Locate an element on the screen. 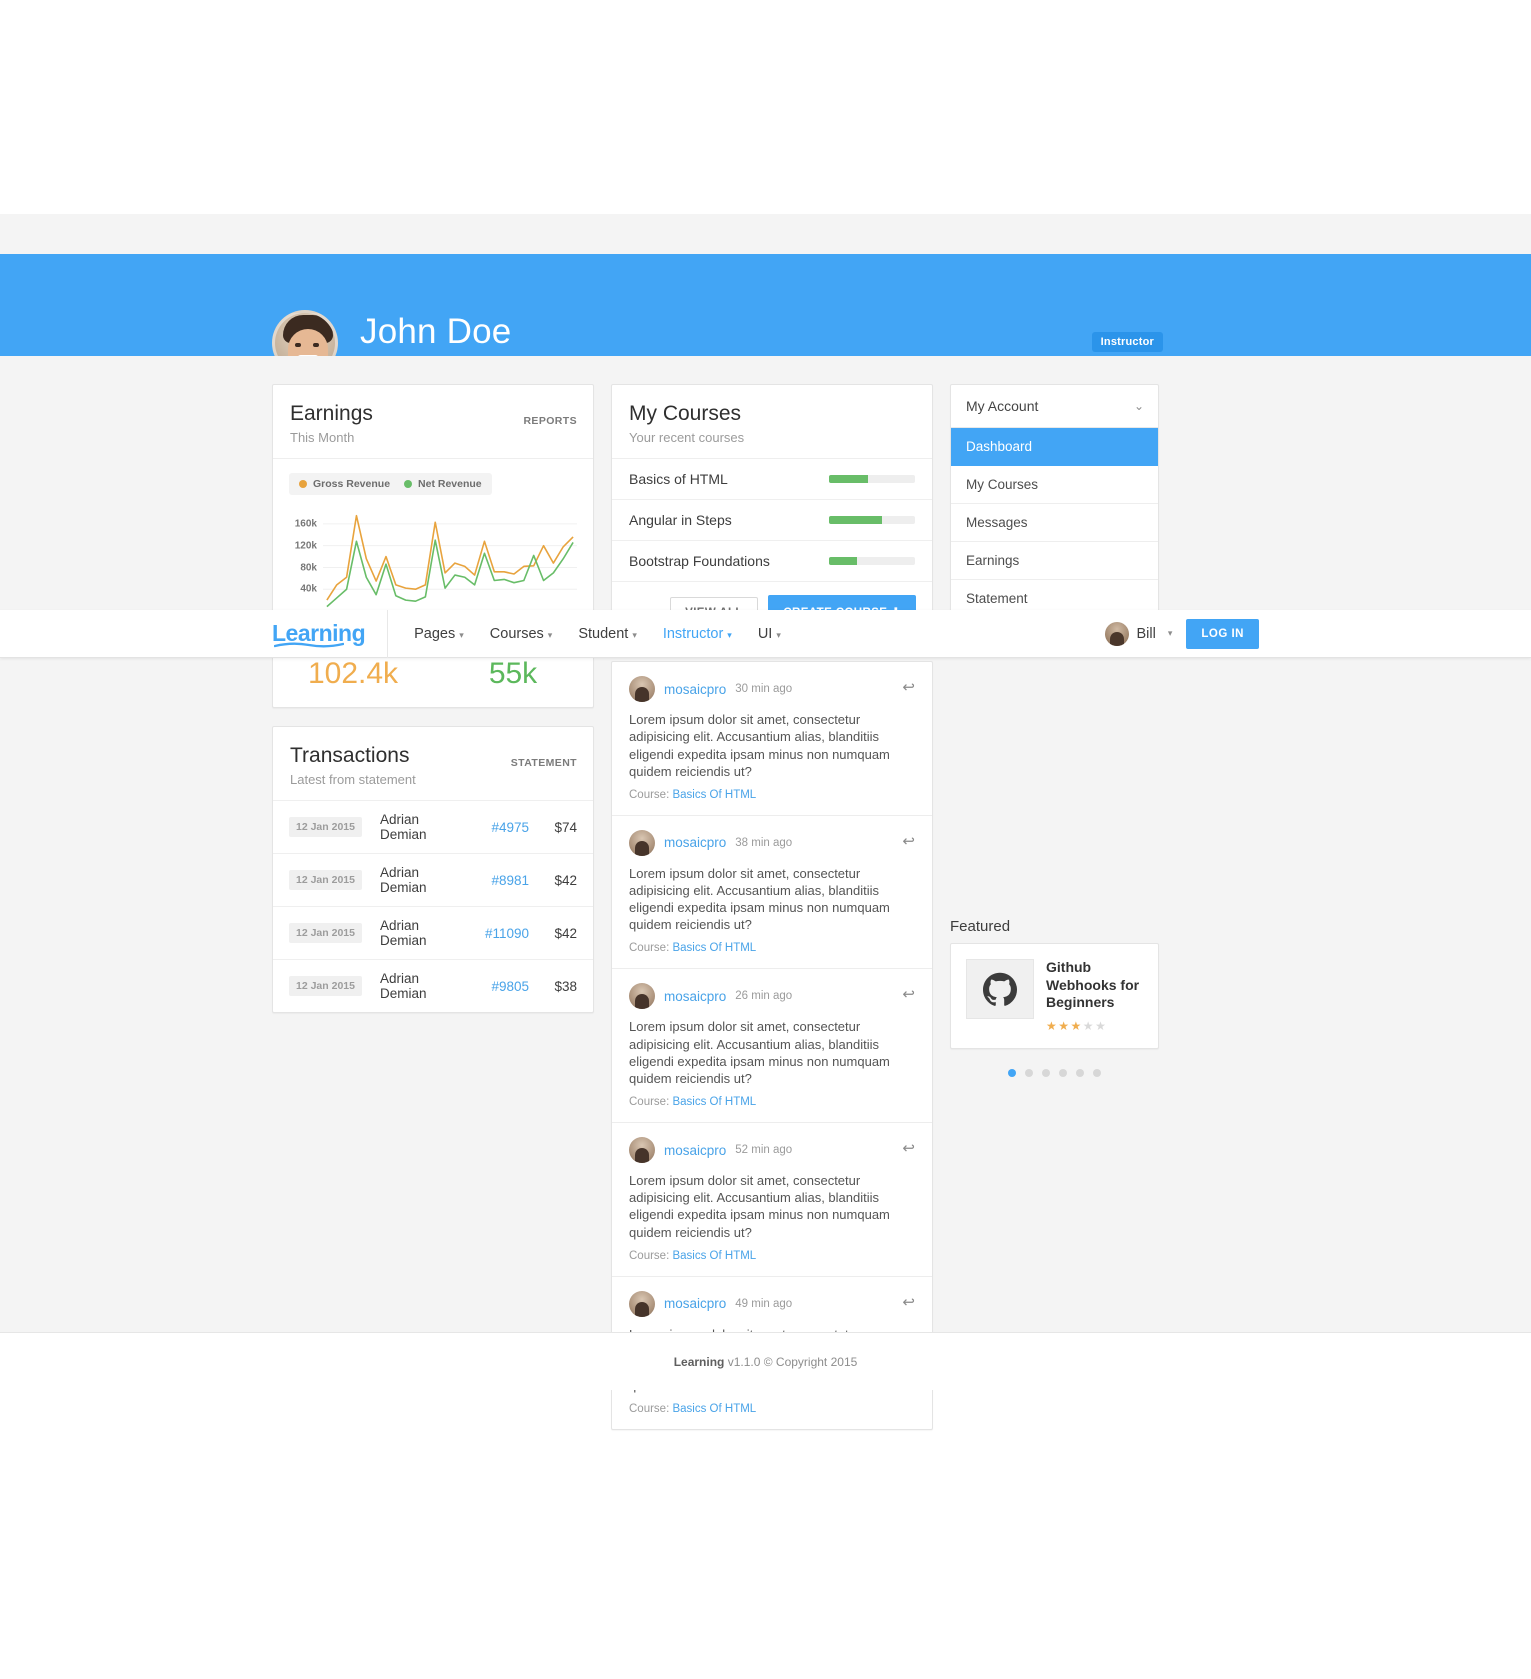  transaction-id: #8981 is located at coordinates (493, 880).